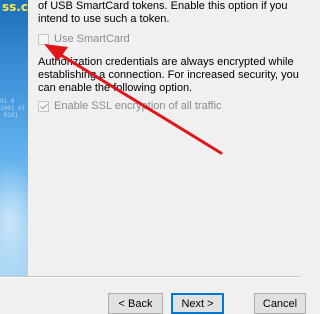  Describe the element at coordinates (135, 303) in the screenshot. I see `back-button: < Back` at that location.